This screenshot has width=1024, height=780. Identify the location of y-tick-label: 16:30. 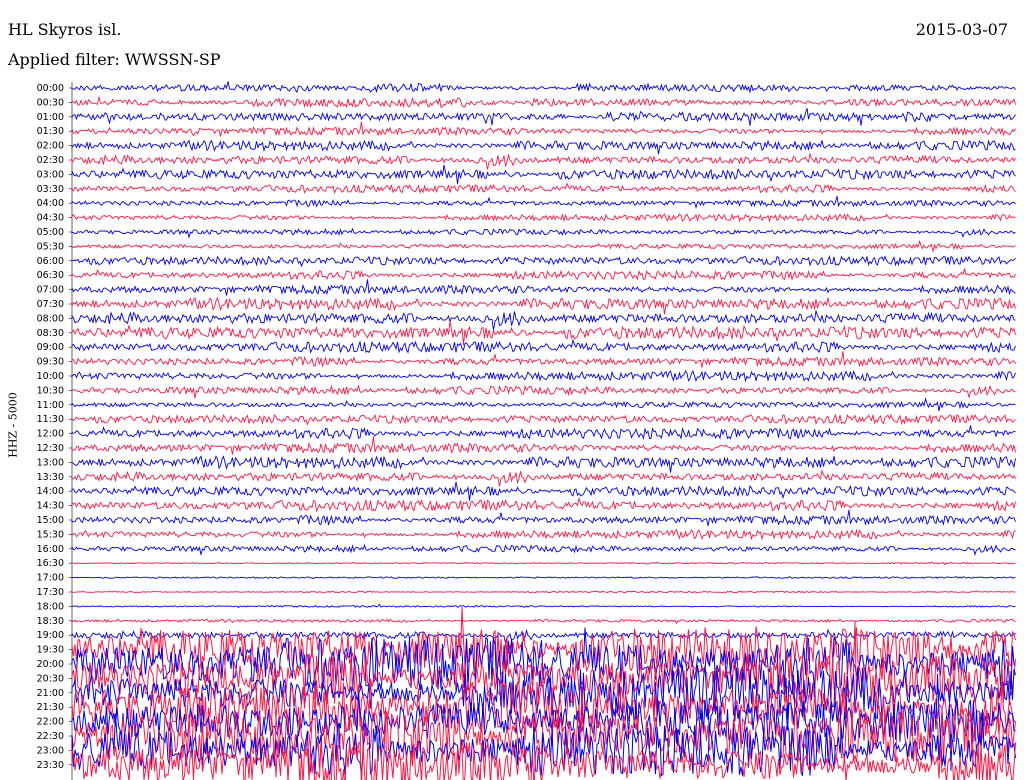
(50, 563).